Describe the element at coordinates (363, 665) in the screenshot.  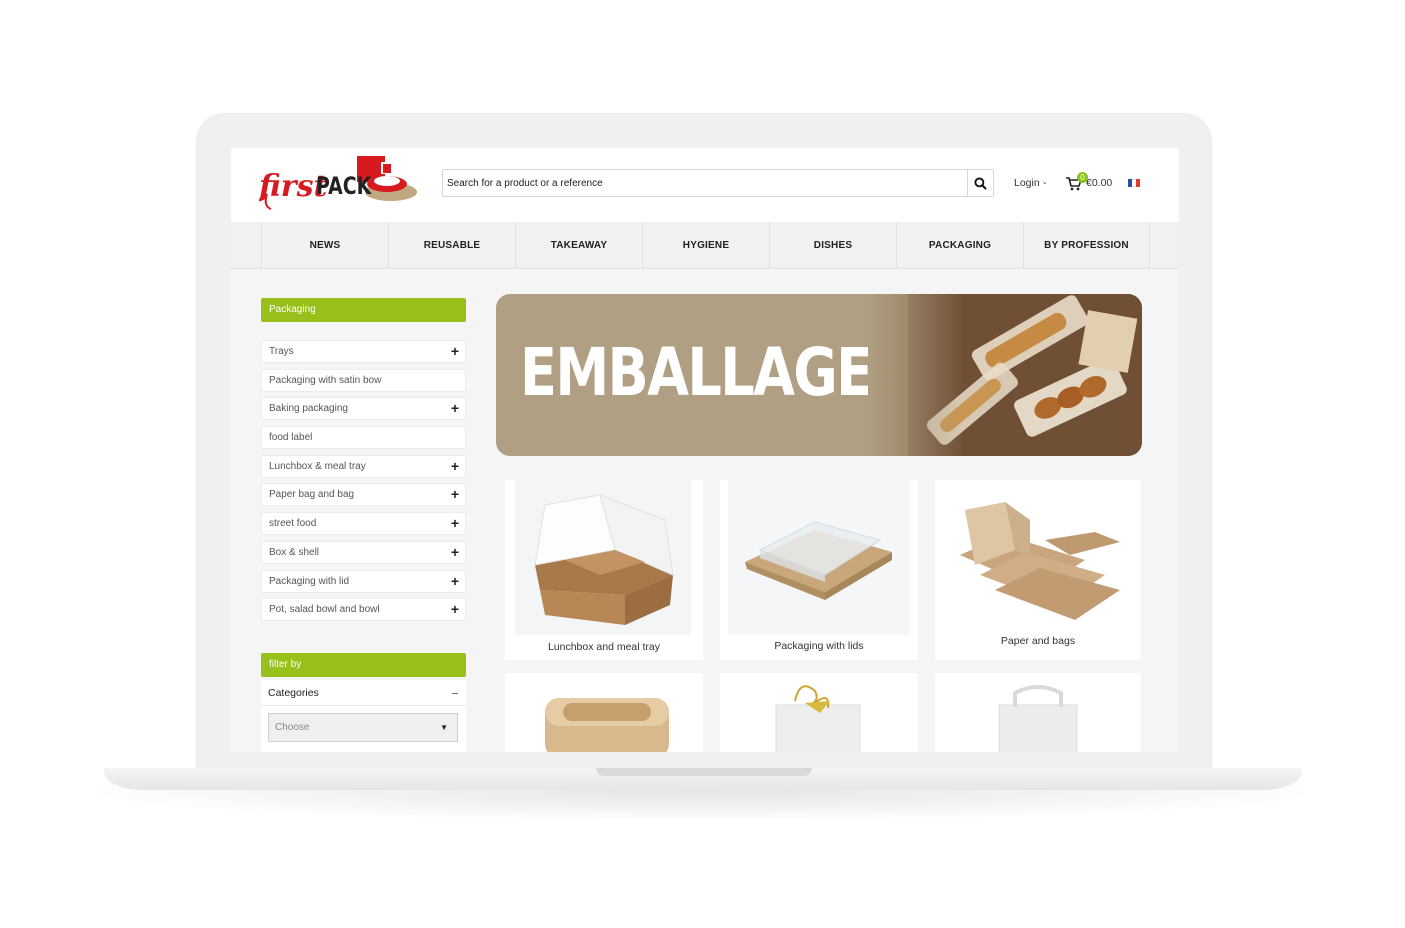
I see `filter-title: filter by` at that location.